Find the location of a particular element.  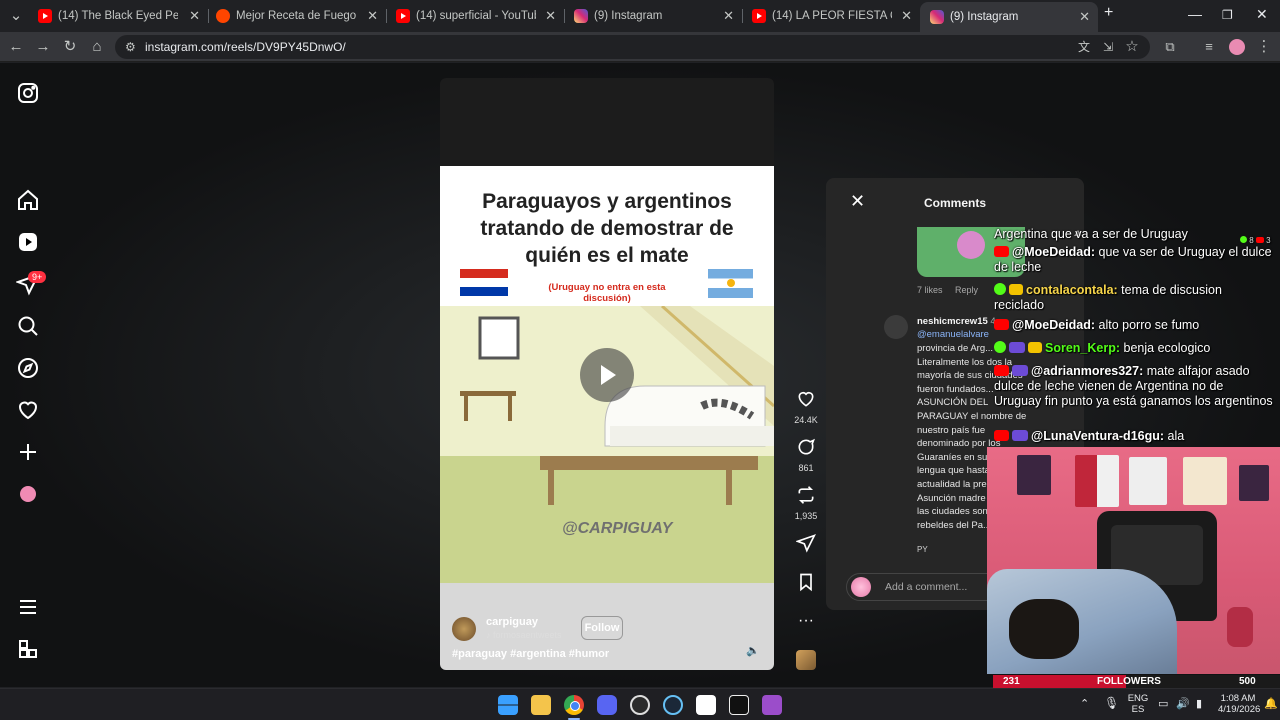

volume-icon: 🔊 is located at coordinates (1183, 703).